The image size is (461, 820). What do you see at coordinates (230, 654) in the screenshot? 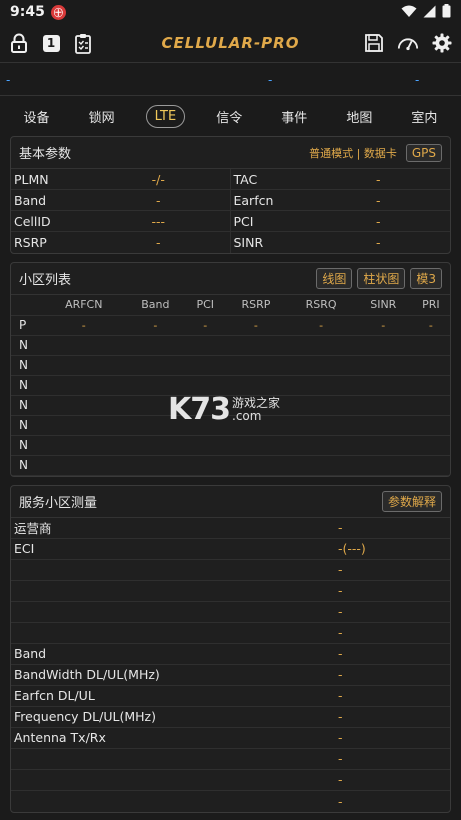
I see `list-item: Band -` at bounding box center [230, 654].